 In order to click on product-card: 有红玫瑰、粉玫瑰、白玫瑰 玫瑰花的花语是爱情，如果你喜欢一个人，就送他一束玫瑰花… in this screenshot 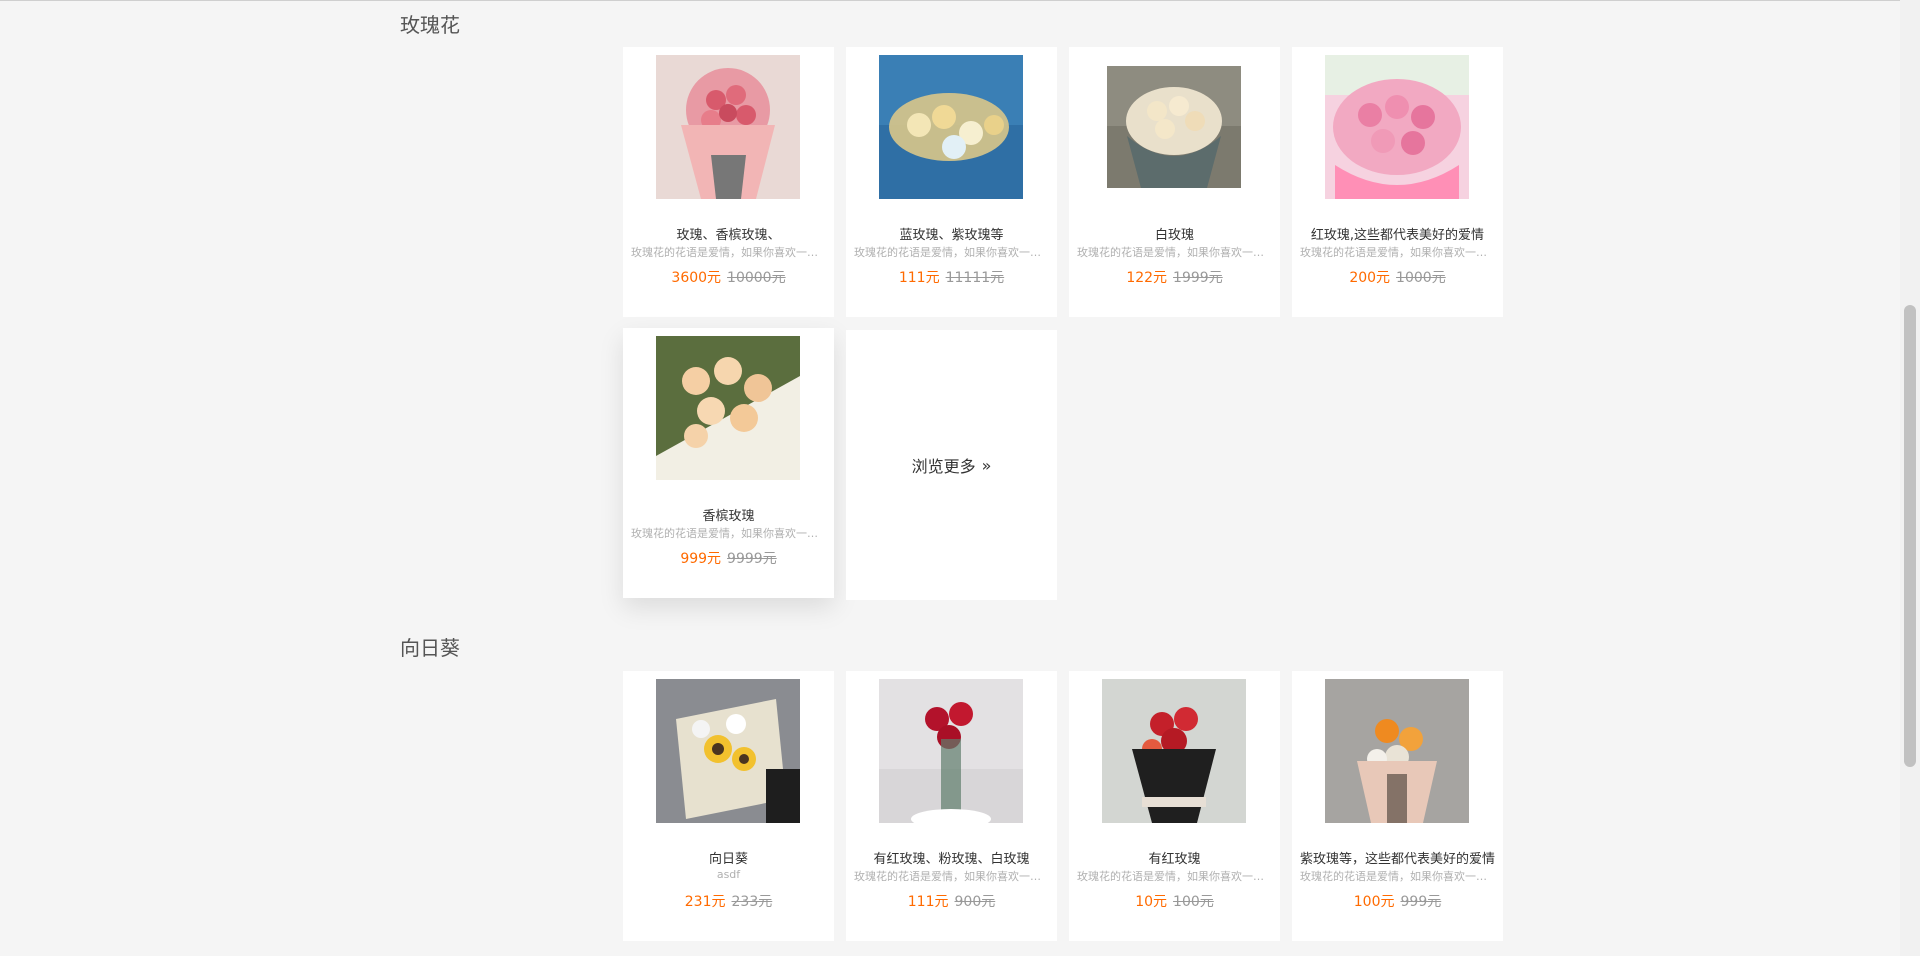, I will do `click(951, 806)`.